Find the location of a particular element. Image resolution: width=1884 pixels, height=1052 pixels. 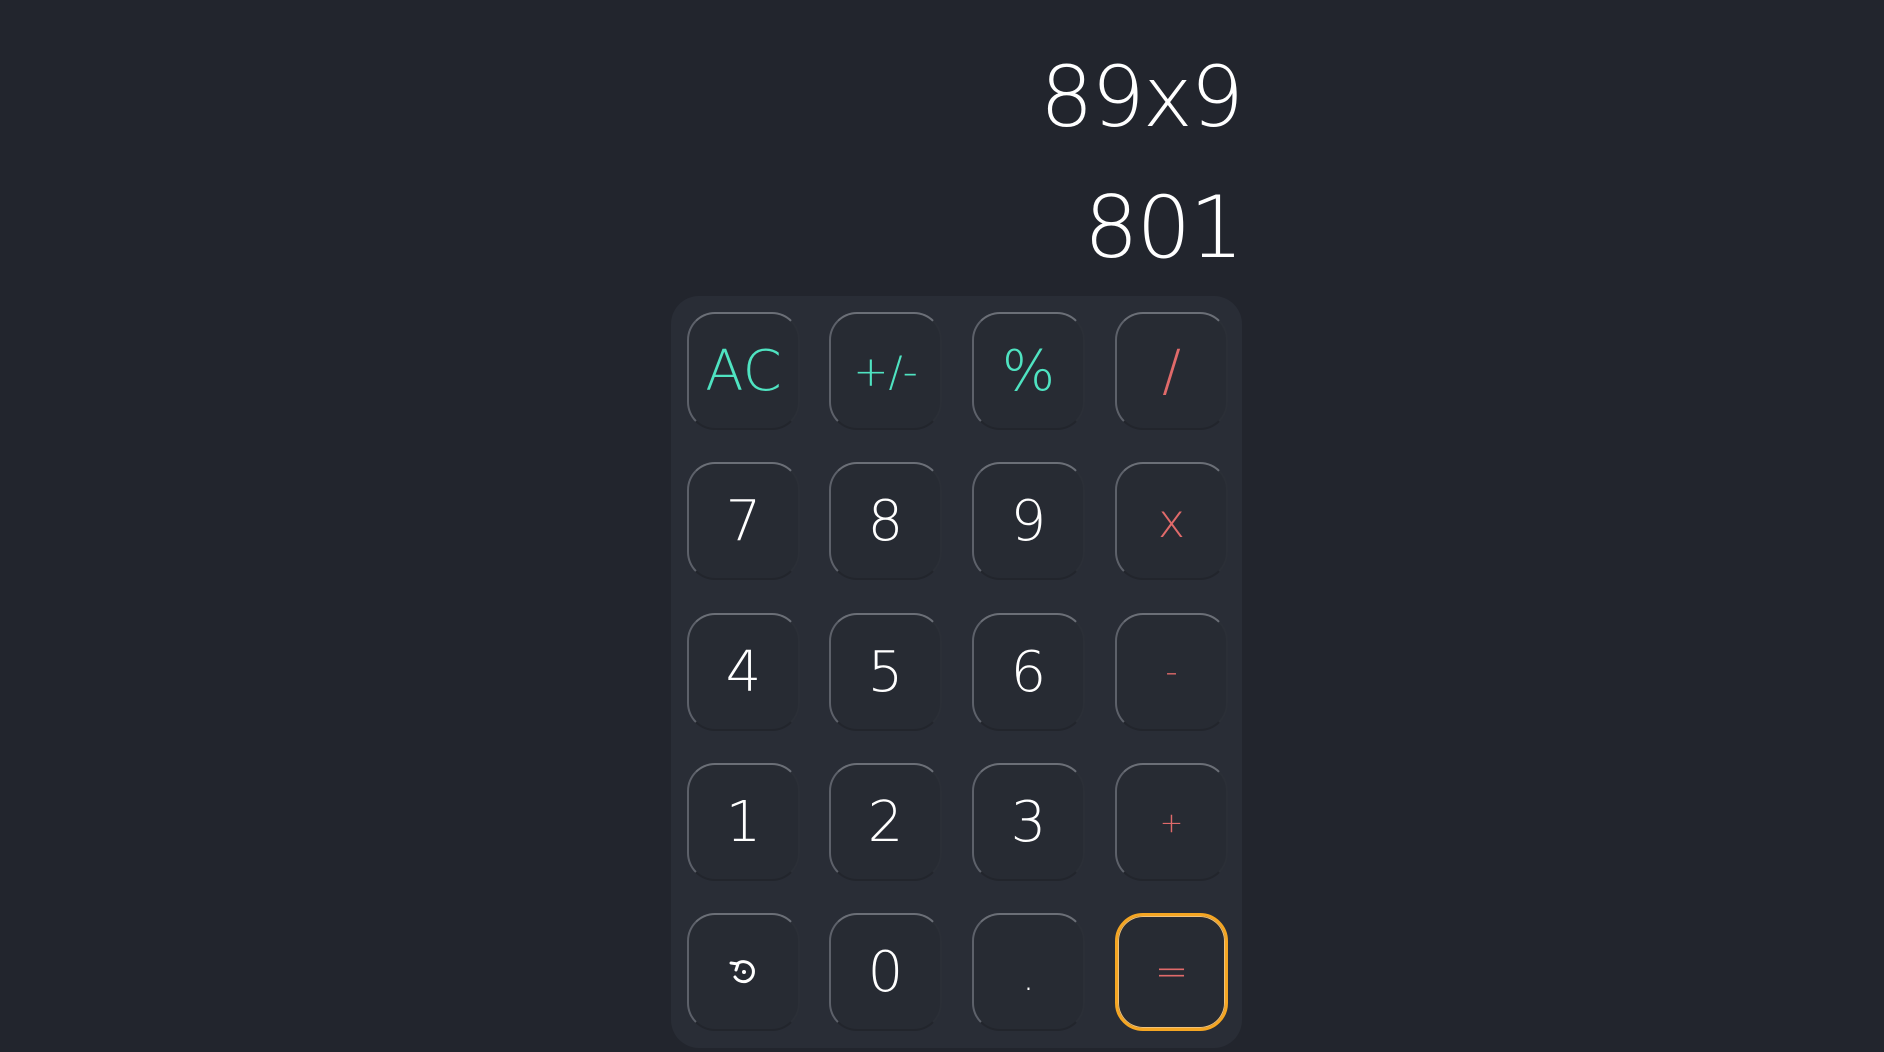

history-icon is located at coordinates (742, 972).